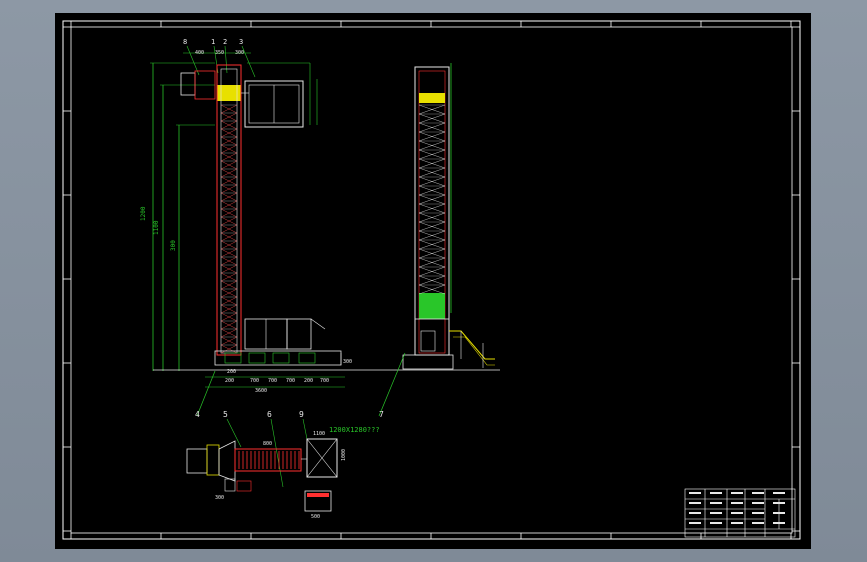 The width and height of the screenshot is (867, 562). What do you see at coordinates (213, 42) in the screenshot?
I see `balloon-1: 1` at bounding box center [213, 42].